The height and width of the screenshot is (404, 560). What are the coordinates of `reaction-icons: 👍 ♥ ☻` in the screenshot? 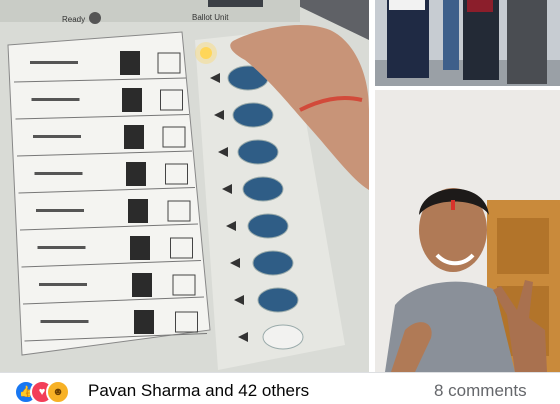 It's located at (49, 392).